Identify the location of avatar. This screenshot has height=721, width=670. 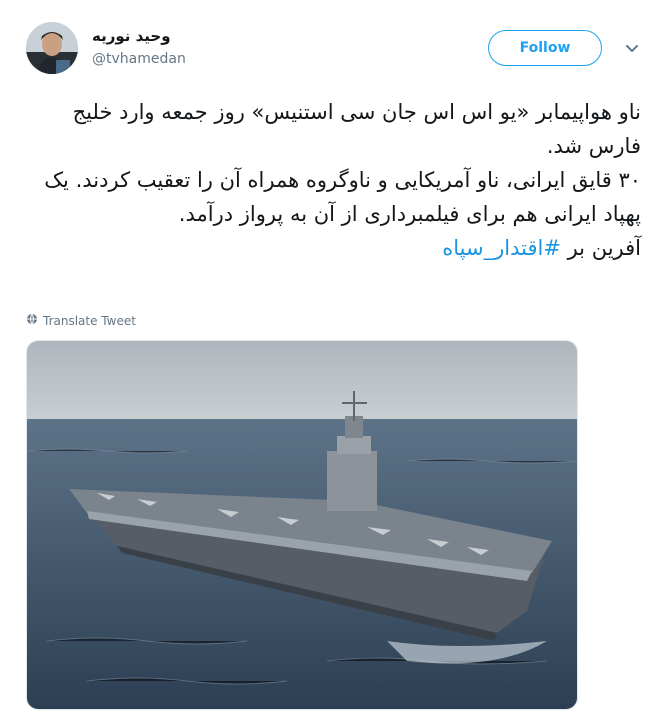
(52, 48).